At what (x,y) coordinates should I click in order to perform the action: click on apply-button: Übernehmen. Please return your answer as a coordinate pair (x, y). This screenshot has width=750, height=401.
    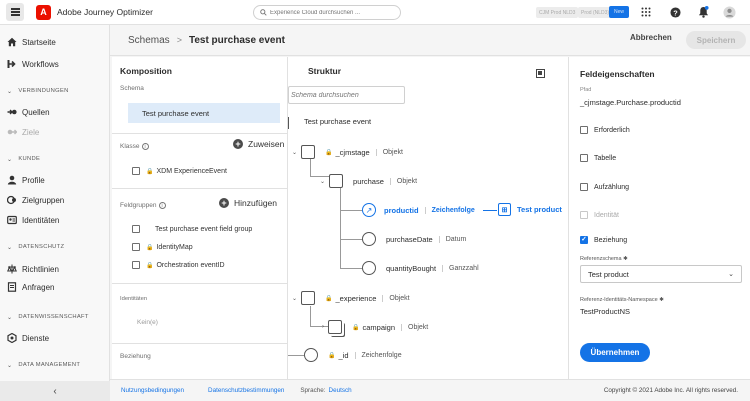
    Looking at the image, I should click on (615, 352).